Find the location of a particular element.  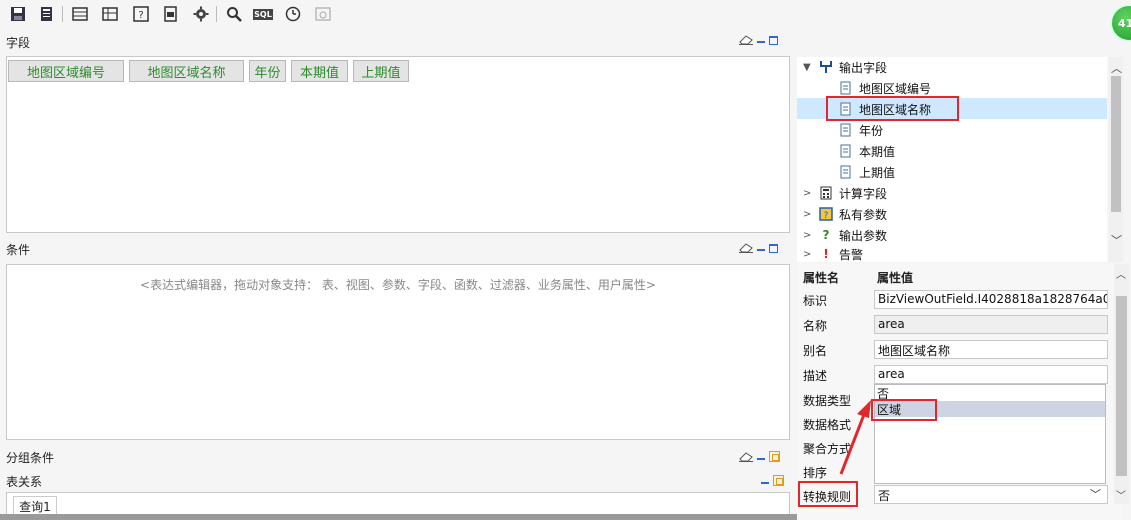

tree-node-output-params: ? 输出参数 is located at coordinates (853, 235).